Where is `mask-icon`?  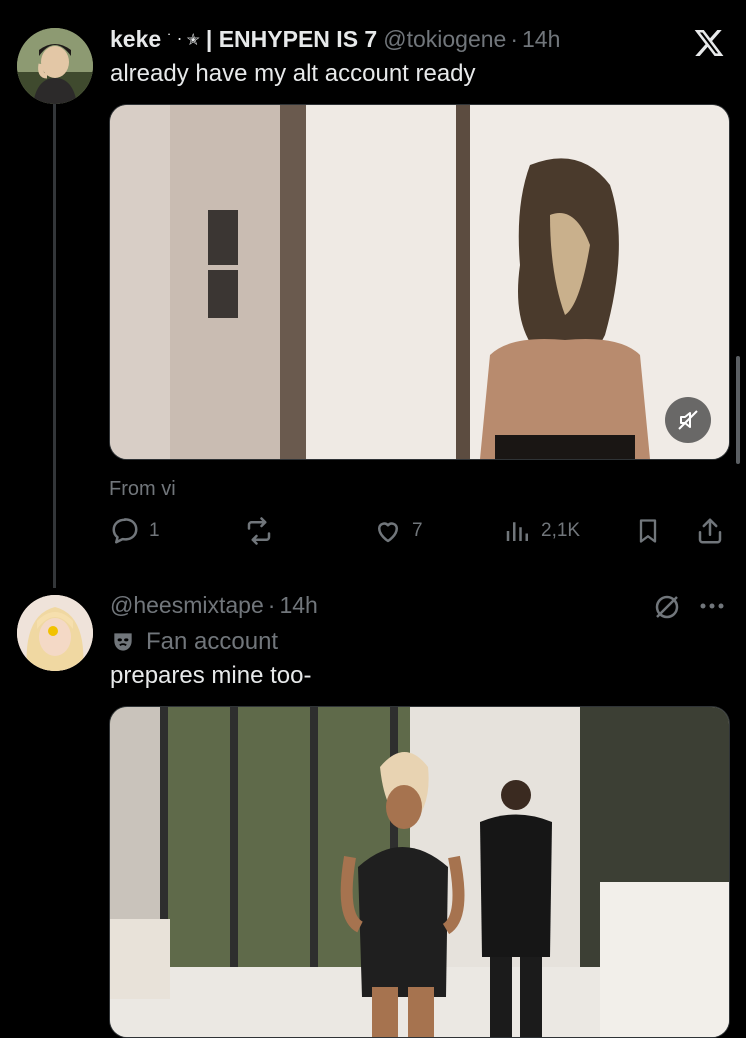
mask-icon is located at coordinates (123, 642).